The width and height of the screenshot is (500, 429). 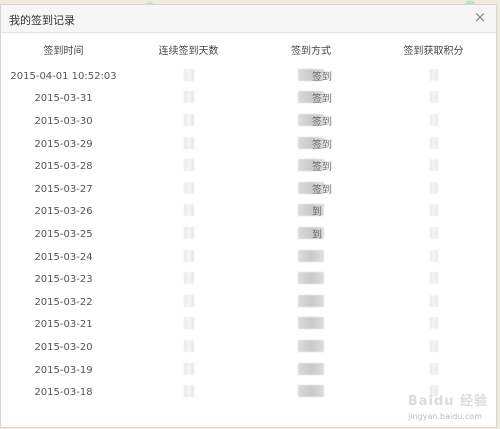 What do you see at coordinates (433, 51) in the screenshot?
I see `header-points-earned: 签到获取积分` at bounding box center [433, 51].